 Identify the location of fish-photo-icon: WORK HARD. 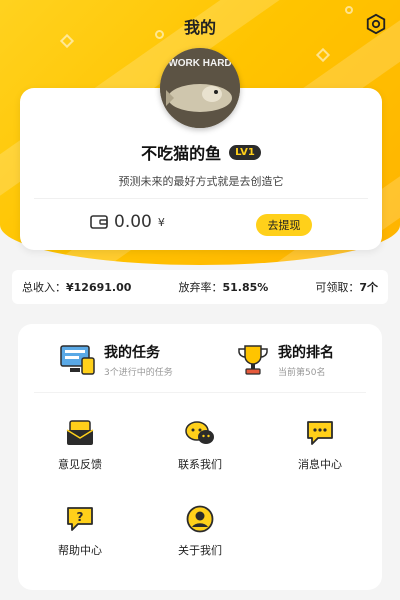
(200, 88).